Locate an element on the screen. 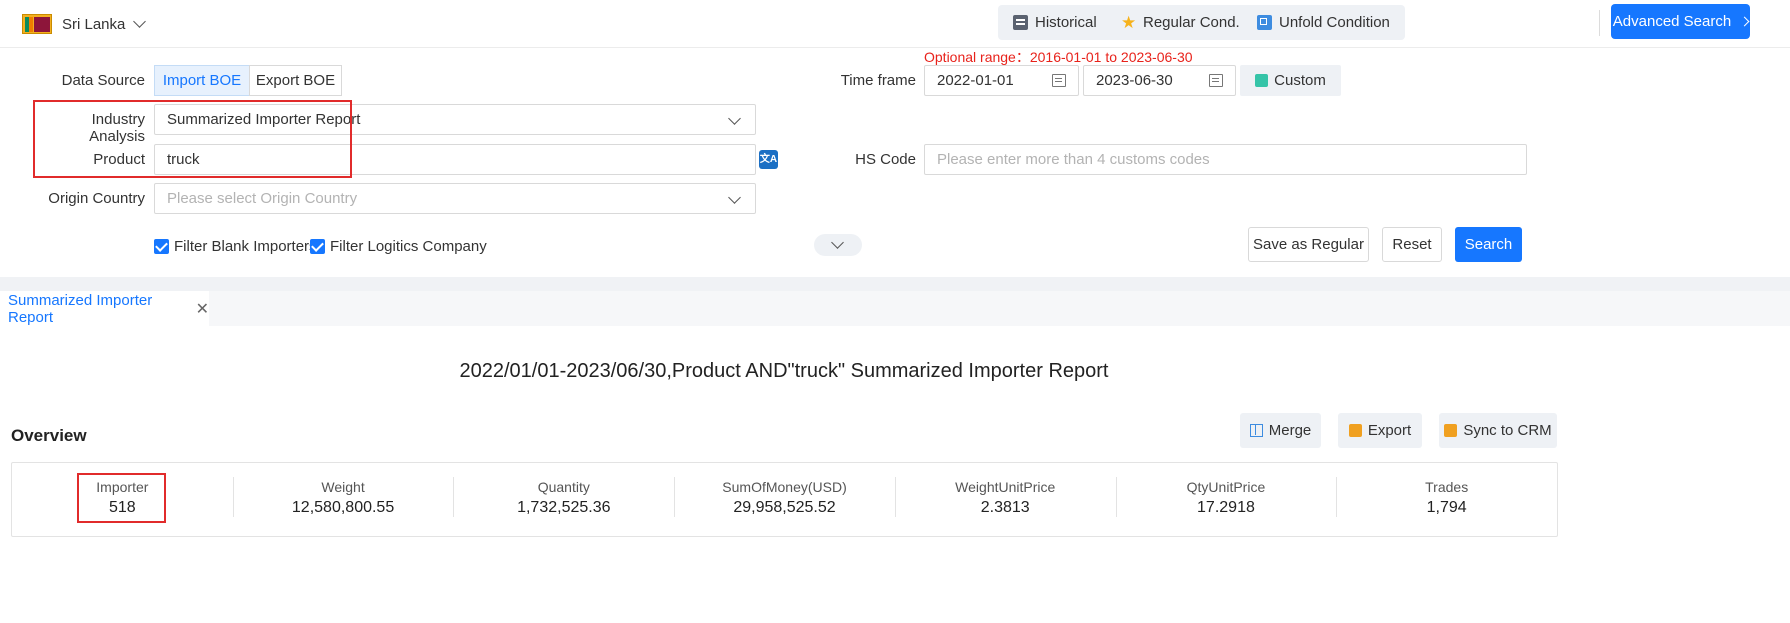 Image resolution: width=1790 pixels, height=623 pixels. tab-strip is located at coordinates (895, 308).